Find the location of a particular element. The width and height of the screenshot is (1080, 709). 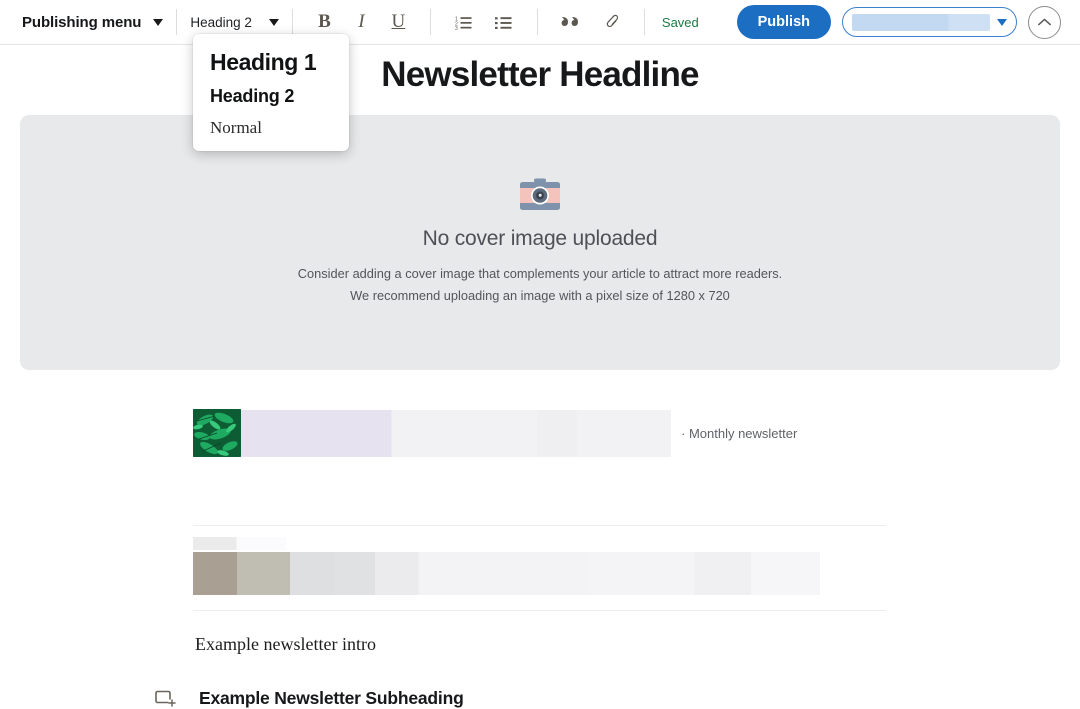

blockquote-icon is located at coordinates (571, 22).